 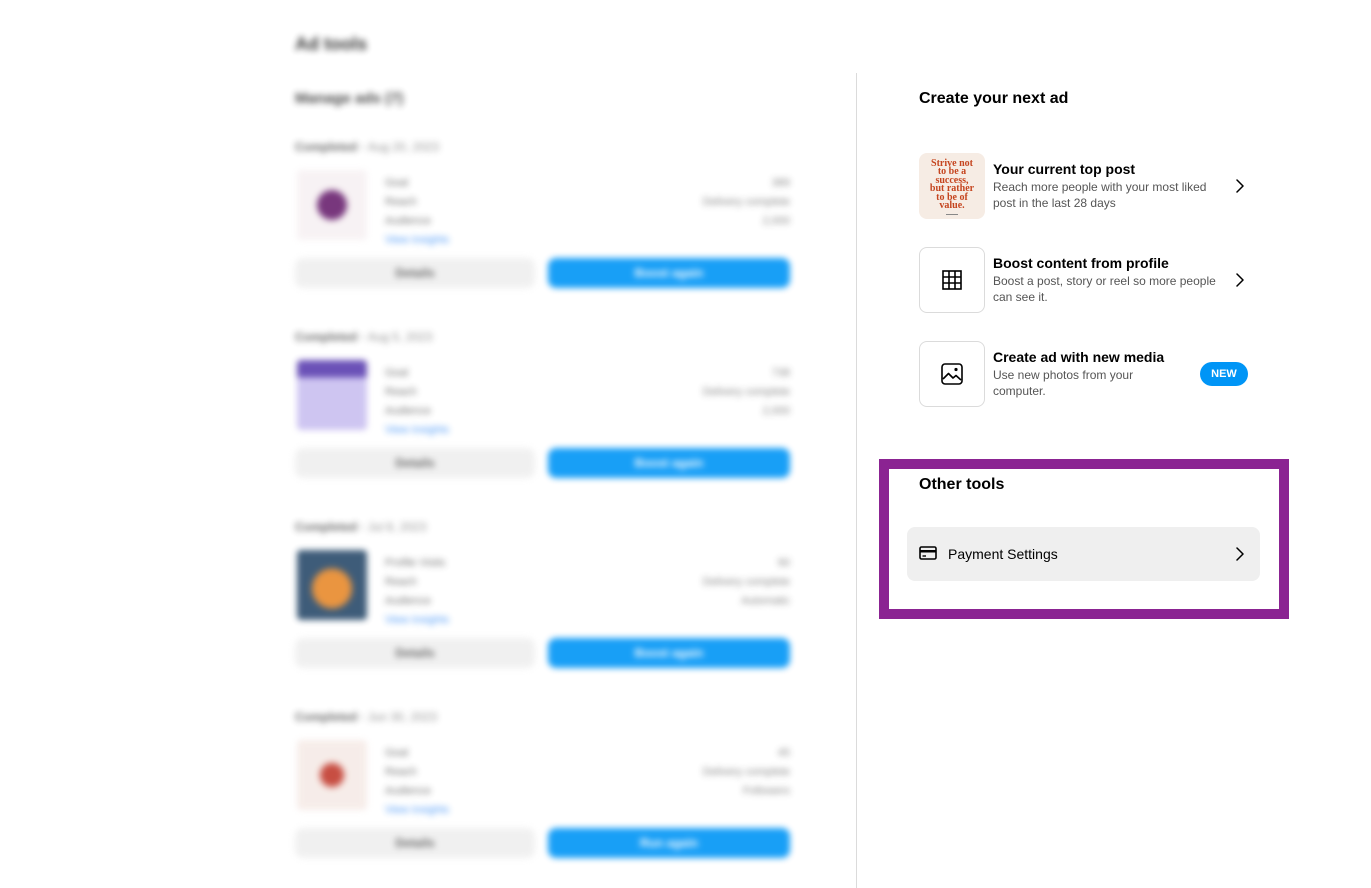 I want to click on new-badge: NEW, so click(x=1224, y=374).